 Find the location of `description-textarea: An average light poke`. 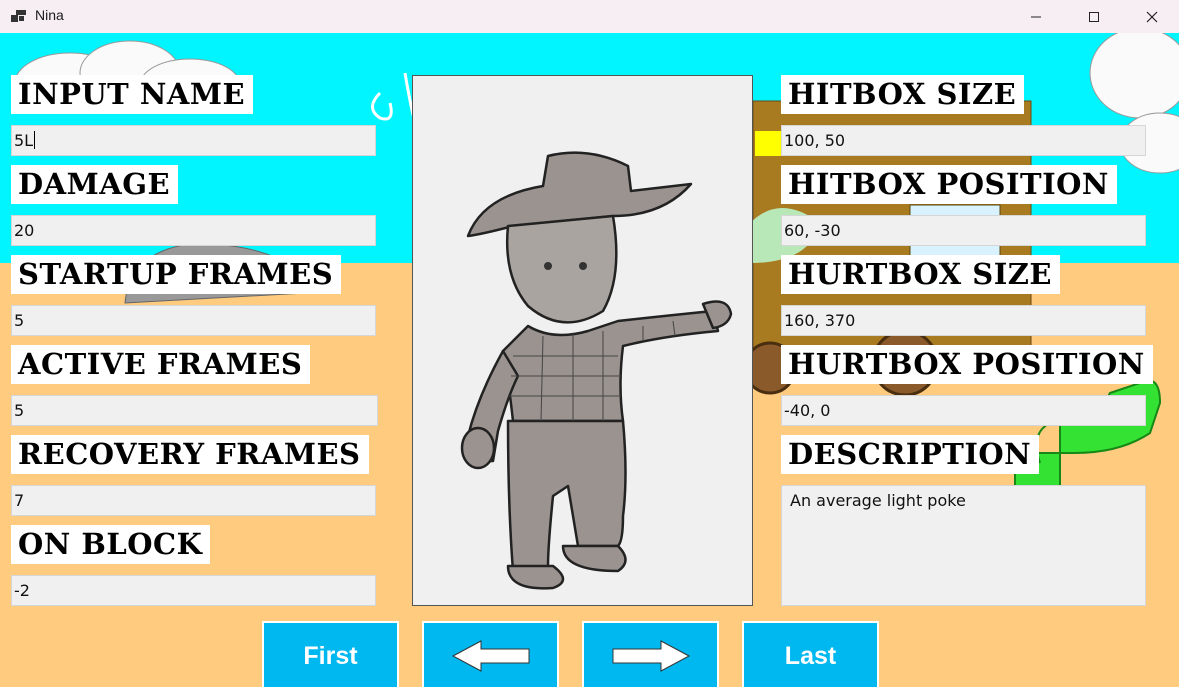

description-textarea: An average light poke is located at coordinates (963, 545).